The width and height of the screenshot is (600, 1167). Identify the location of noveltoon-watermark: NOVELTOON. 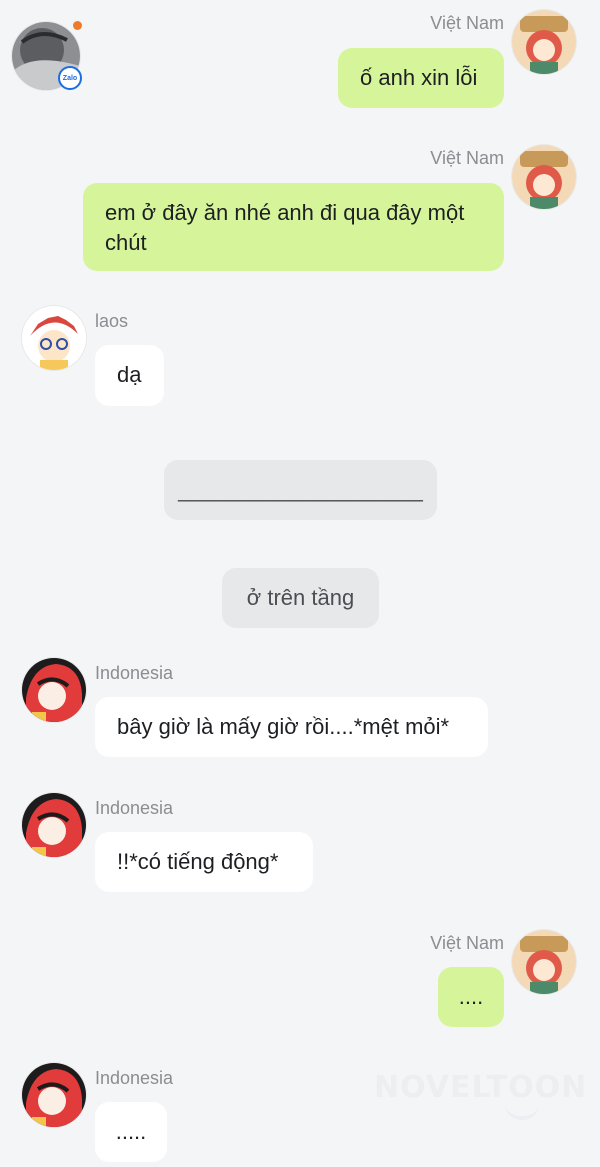
(481, 1087).